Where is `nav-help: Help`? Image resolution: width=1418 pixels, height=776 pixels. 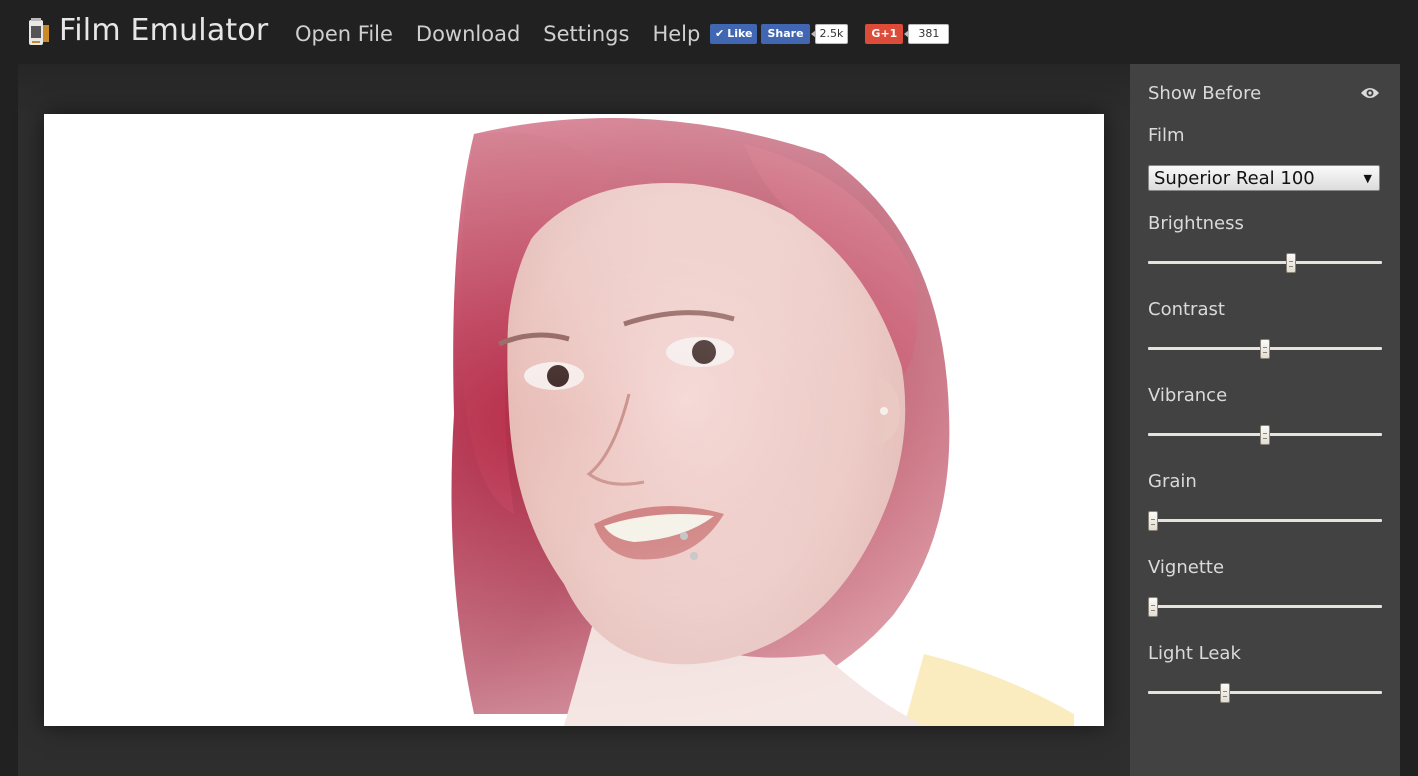
nav-help: Help is located at coordinates (676, 34).